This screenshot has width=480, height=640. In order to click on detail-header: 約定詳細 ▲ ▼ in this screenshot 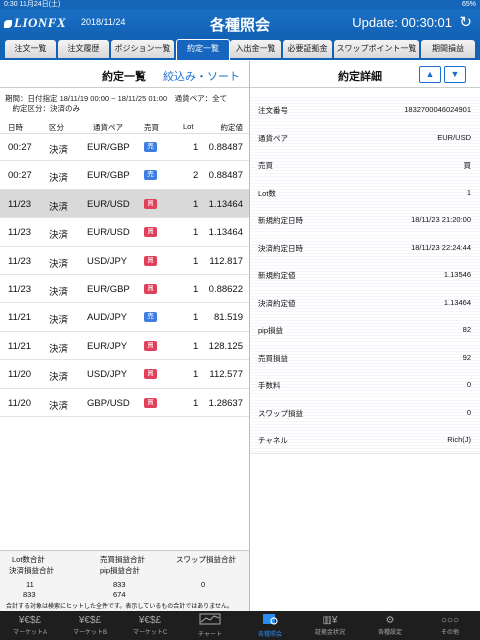, I will do `click(365, 74)`.